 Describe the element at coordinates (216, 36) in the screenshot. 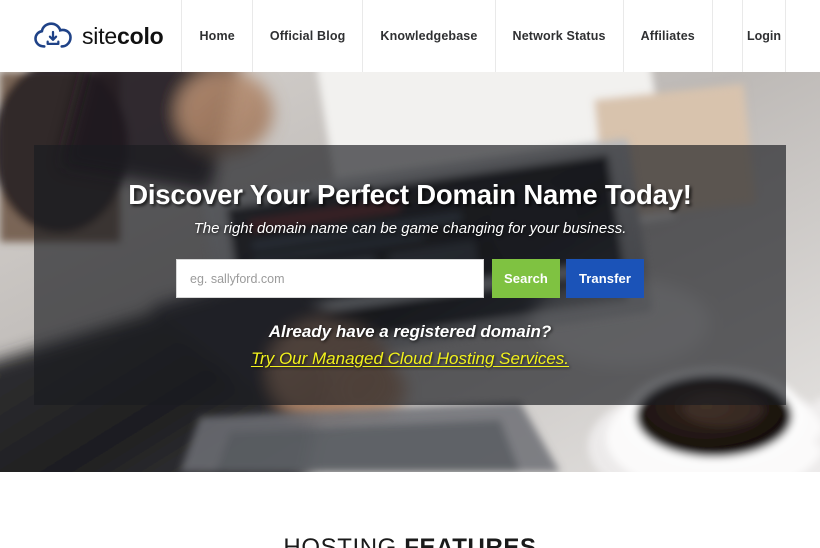

I see `nav-item-home: Home` at that location.